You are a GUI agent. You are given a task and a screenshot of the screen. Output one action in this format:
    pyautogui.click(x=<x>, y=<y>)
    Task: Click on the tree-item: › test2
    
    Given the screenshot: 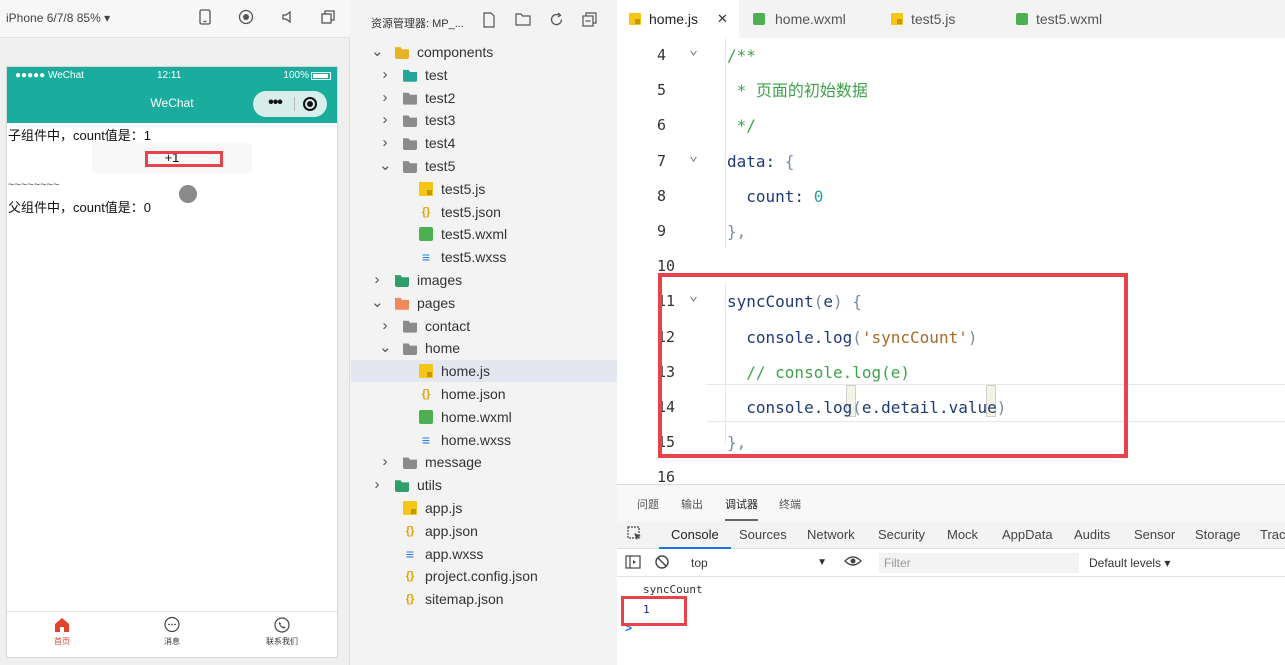 What is the action you would take?
    pyautogui.click(x=484, y=98)
    